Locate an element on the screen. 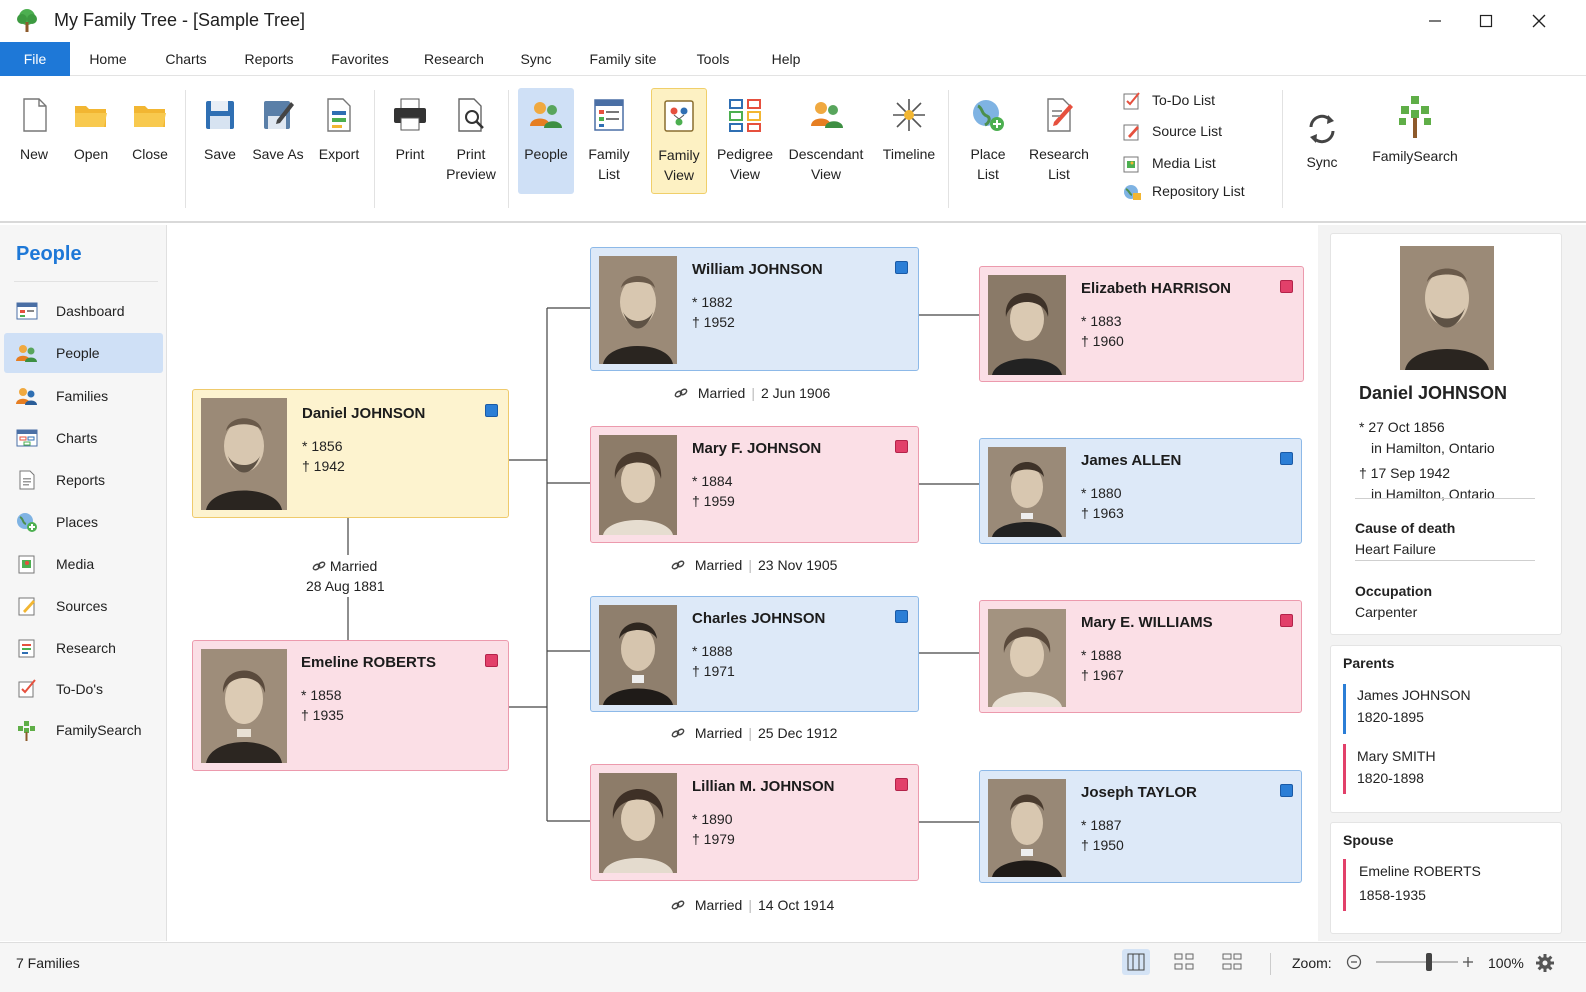 The width and height of the screenshot is (1586, 992). minimize-button is located at coordinates (1435, 21).